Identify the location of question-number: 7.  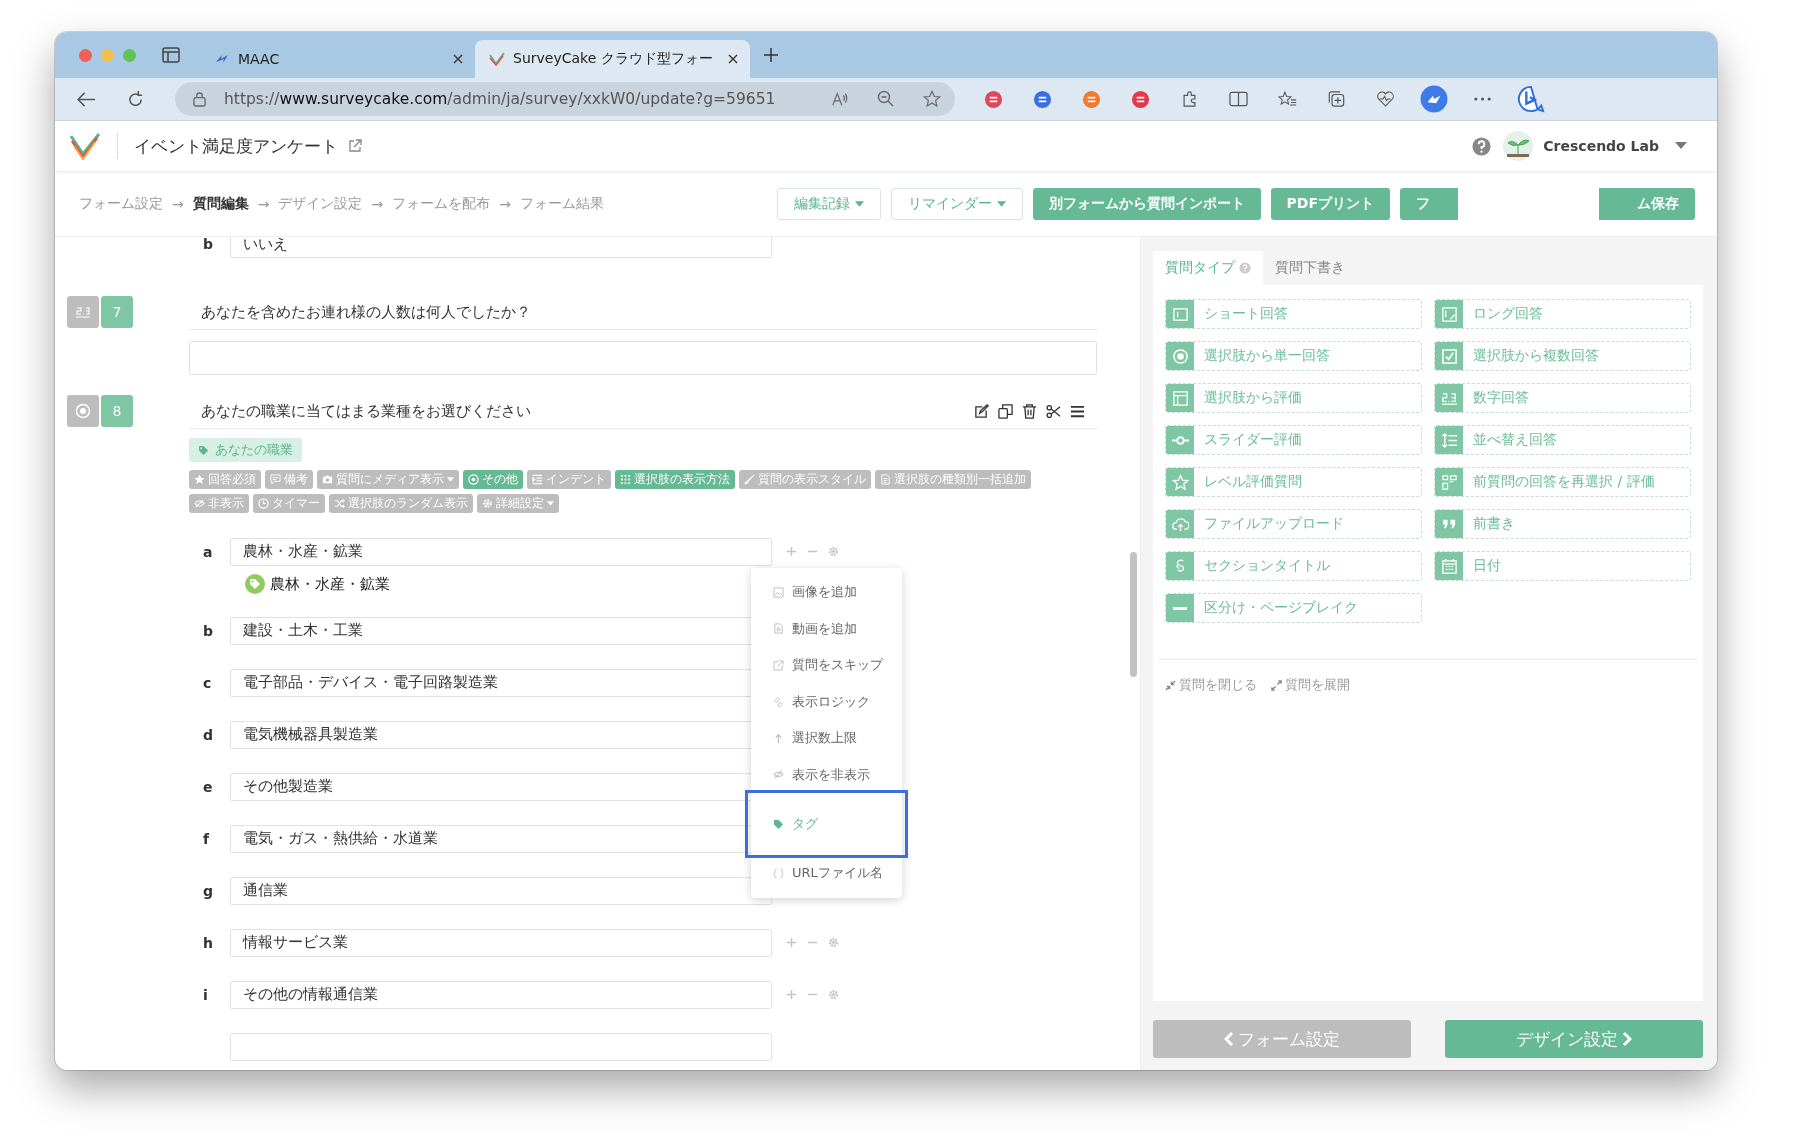
(117, 312).